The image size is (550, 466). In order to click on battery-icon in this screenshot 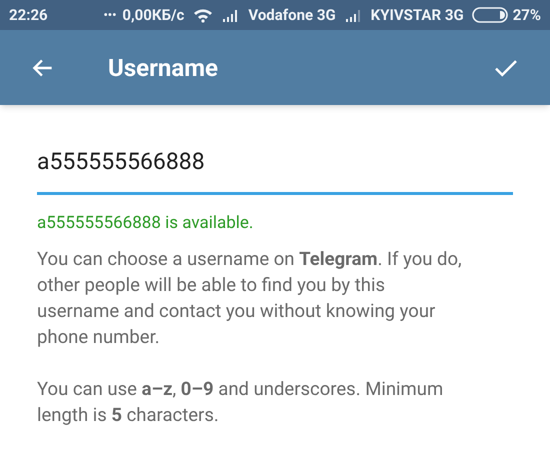, I will do `click(490, 15)`.